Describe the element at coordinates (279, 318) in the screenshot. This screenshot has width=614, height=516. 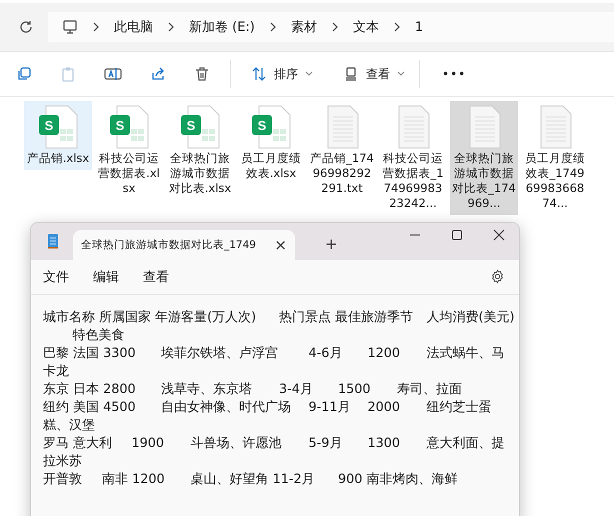
I see `text-line: 城市名称 所属国家 年游客量(万人次) 热门景点 最佳旅游季节 人均消费(美元)` at that location.